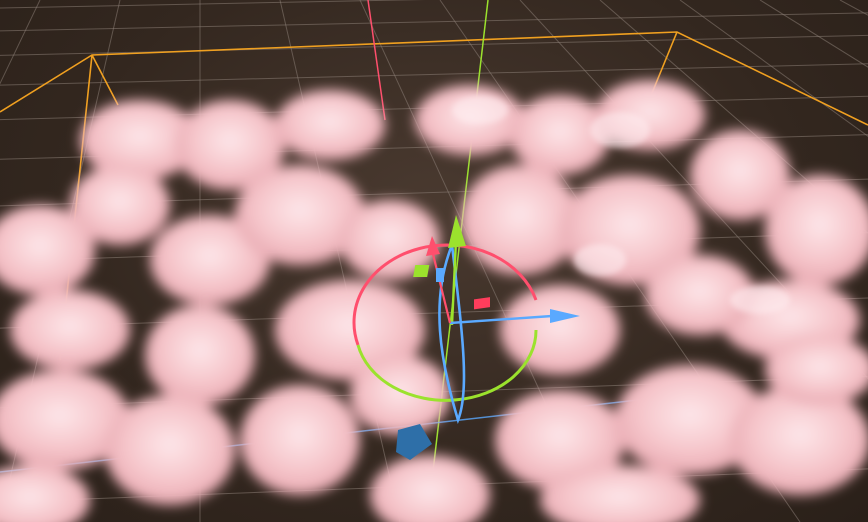 The image size is (868, 522). Describe the element at coordinates (421, 271) in the screenshot. I see `plane-handle-xy` at that location.